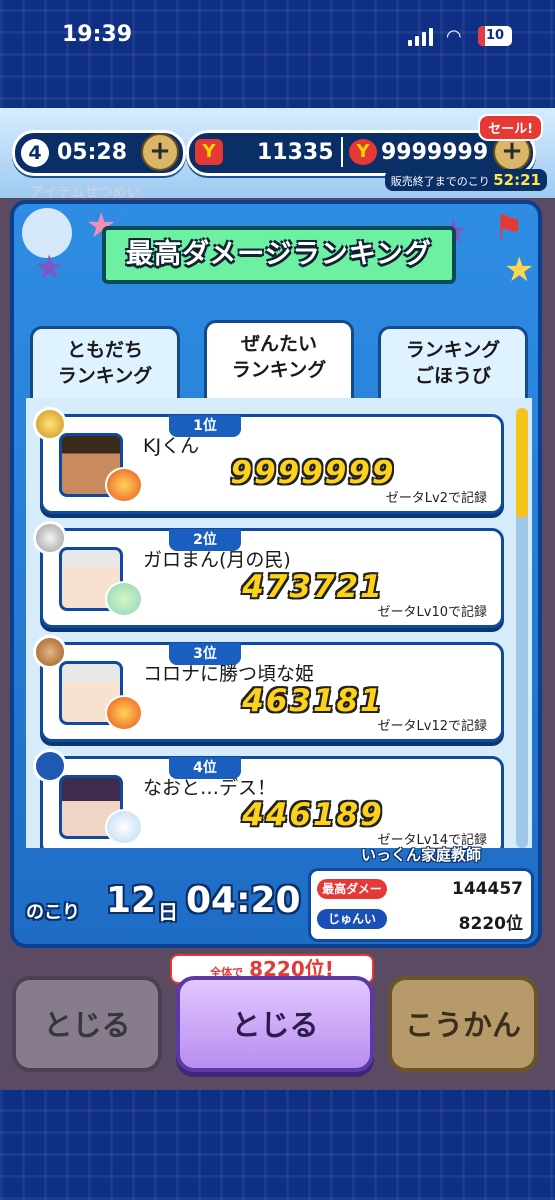 Image resolution: width=555 pixels, height=1200 pixels. What do you see at coordinates (435, 152) in the screenshot?
I see `currency-money: 9999999` at bounding box center [435, 152].